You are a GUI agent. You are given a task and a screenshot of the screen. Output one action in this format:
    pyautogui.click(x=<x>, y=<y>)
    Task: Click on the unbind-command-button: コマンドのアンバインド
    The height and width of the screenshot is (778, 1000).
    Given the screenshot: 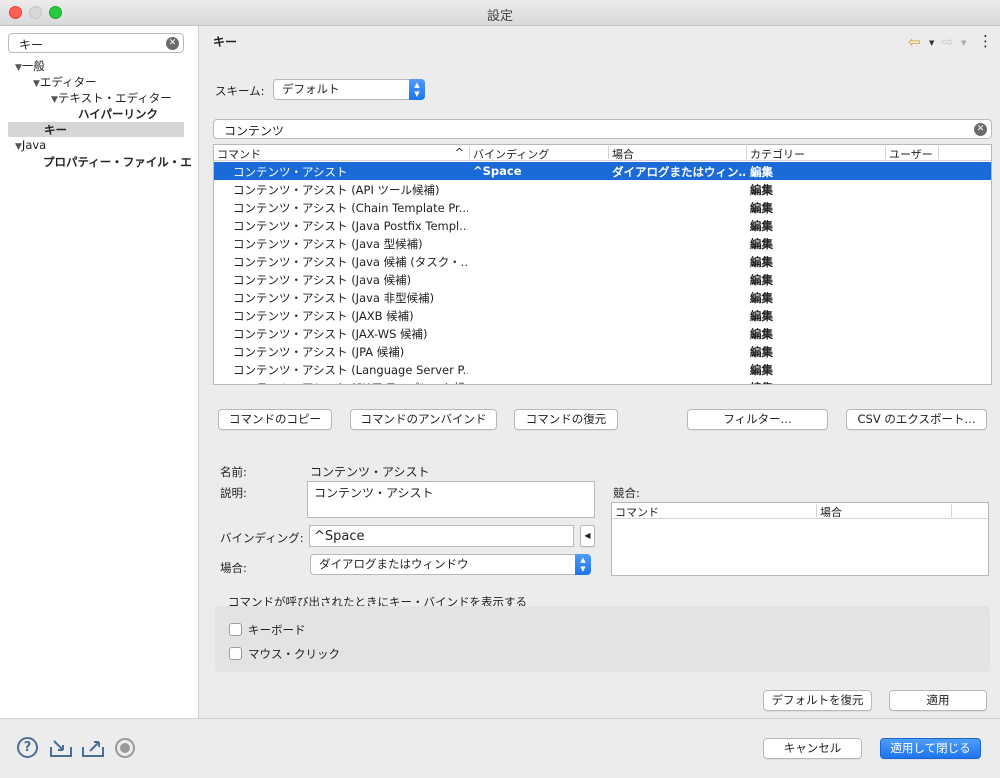 What is the action you would take?
    pyautogui.click(x=423, y=419)
    